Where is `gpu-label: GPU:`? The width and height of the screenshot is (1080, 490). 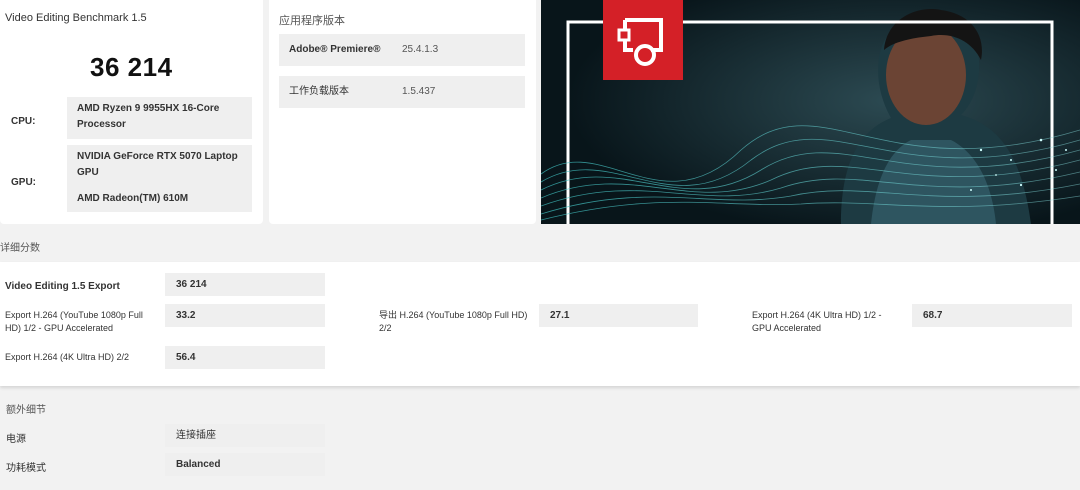
gpu-label: GPU: is located at coordinates (23, 182).